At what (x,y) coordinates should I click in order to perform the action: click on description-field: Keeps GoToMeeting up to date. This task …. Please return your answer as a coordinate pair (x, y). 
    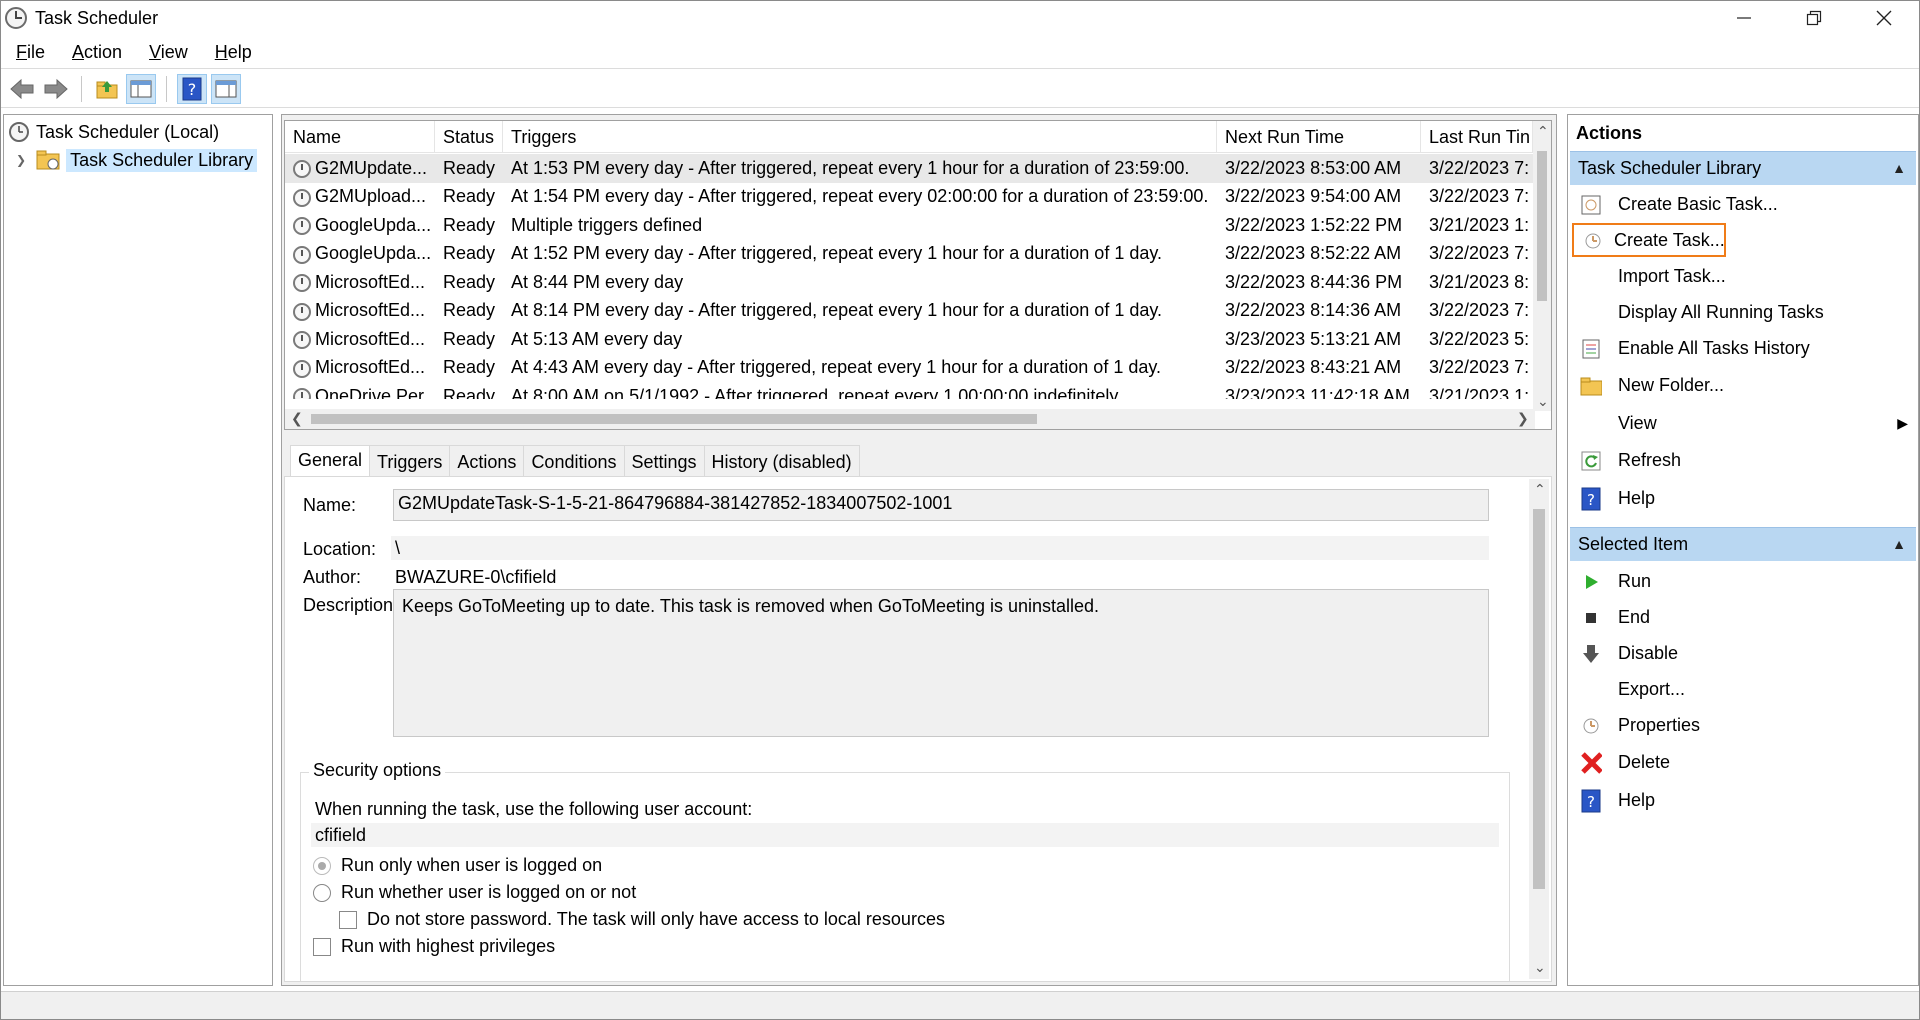
    Looking at the image, I should click on (941, 663).